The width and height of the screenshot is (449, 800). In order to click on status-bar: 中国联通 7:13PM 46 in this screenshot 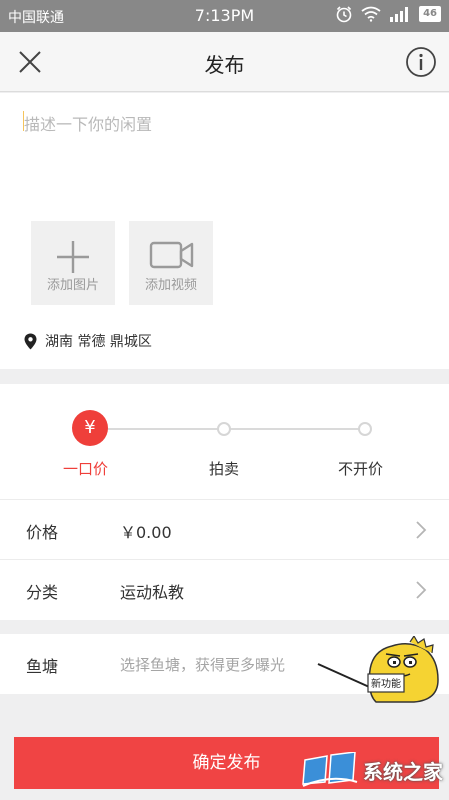, I will do `click(224, 16)`.